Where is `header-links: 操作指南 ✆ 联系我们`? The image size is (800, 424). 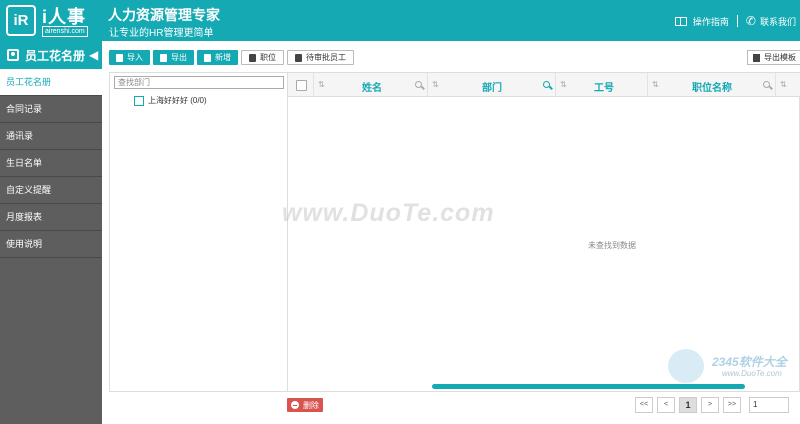 header-links: 操作指南 ✆ 联系我们 is located at coordinates (735, 21).